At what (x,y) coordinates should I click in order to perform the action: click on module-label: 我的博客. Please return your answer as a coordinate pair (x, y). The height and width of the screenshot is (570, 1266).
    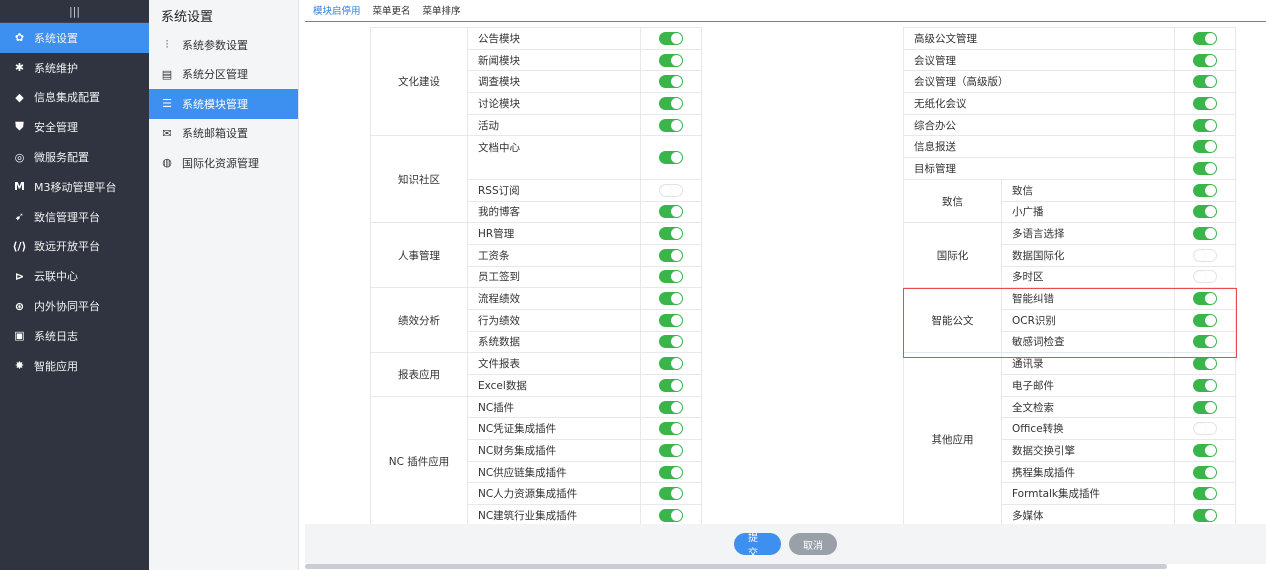
    Looking at the image, I should click on (554, 212).